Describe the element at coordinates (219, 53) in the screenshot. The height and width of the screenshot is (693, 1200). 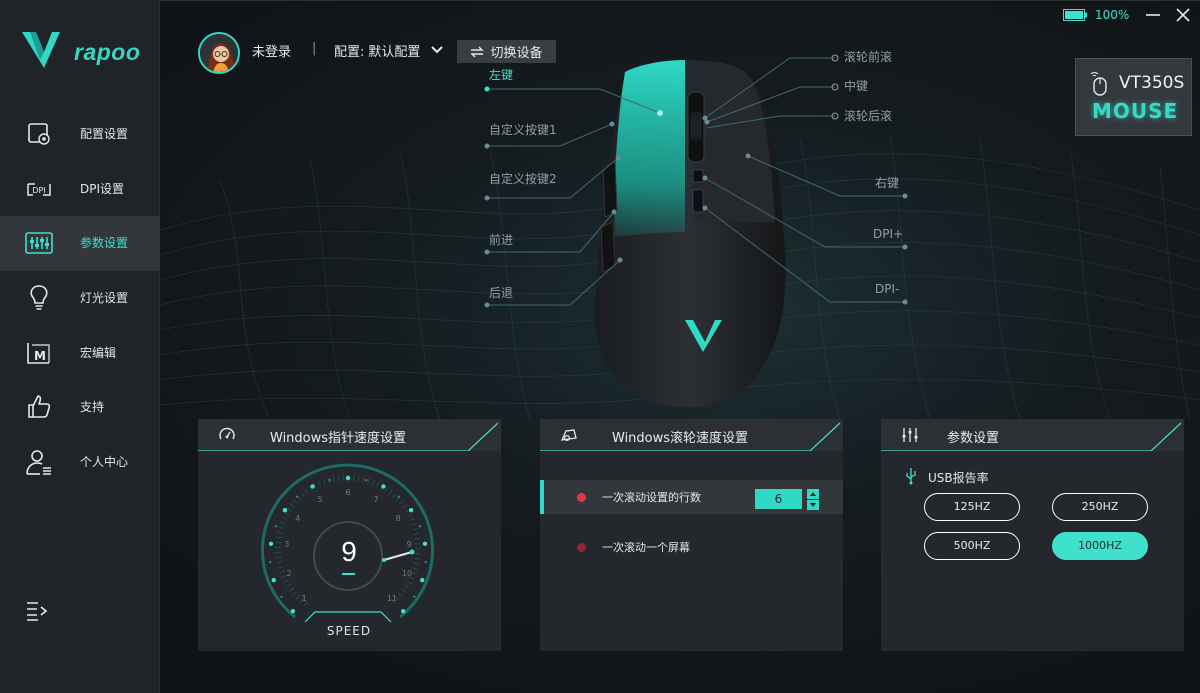
I see `avatar` at that location.